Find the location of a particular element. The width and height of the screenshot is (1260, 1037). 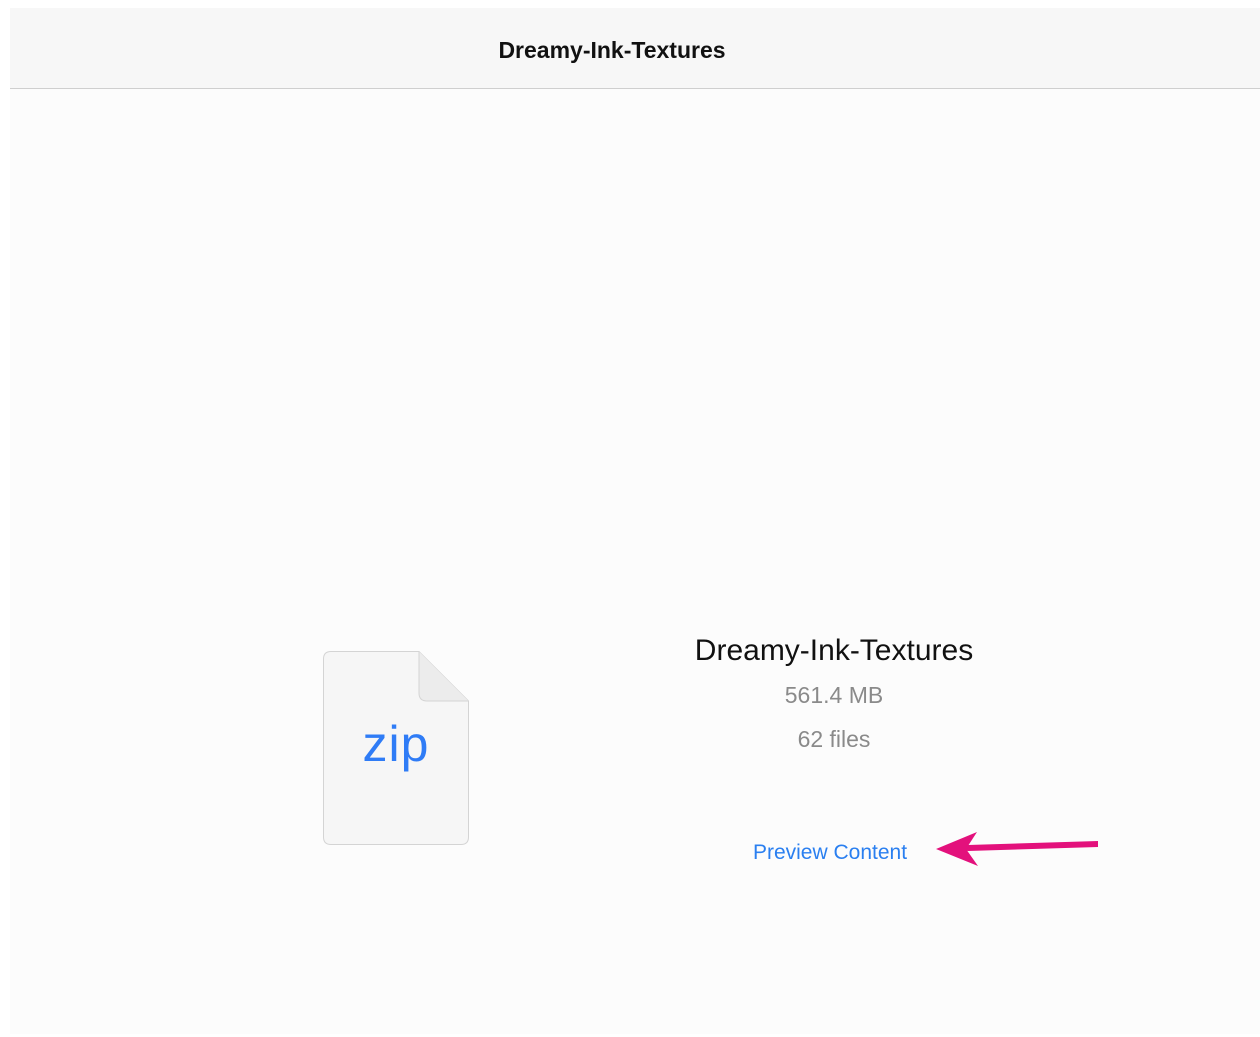

preview-content-button: Preview Content is located at coordinates (830, 853).